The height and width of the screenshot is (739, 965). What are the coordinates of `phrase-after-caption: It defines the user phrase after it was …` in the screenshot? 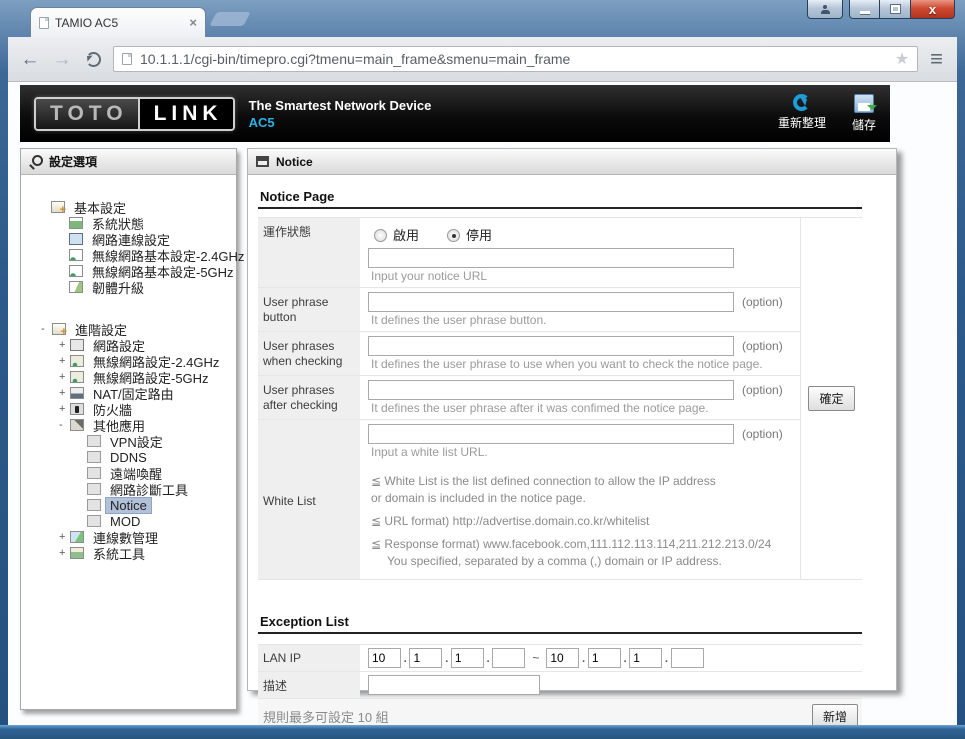 It's located at (540, 408).